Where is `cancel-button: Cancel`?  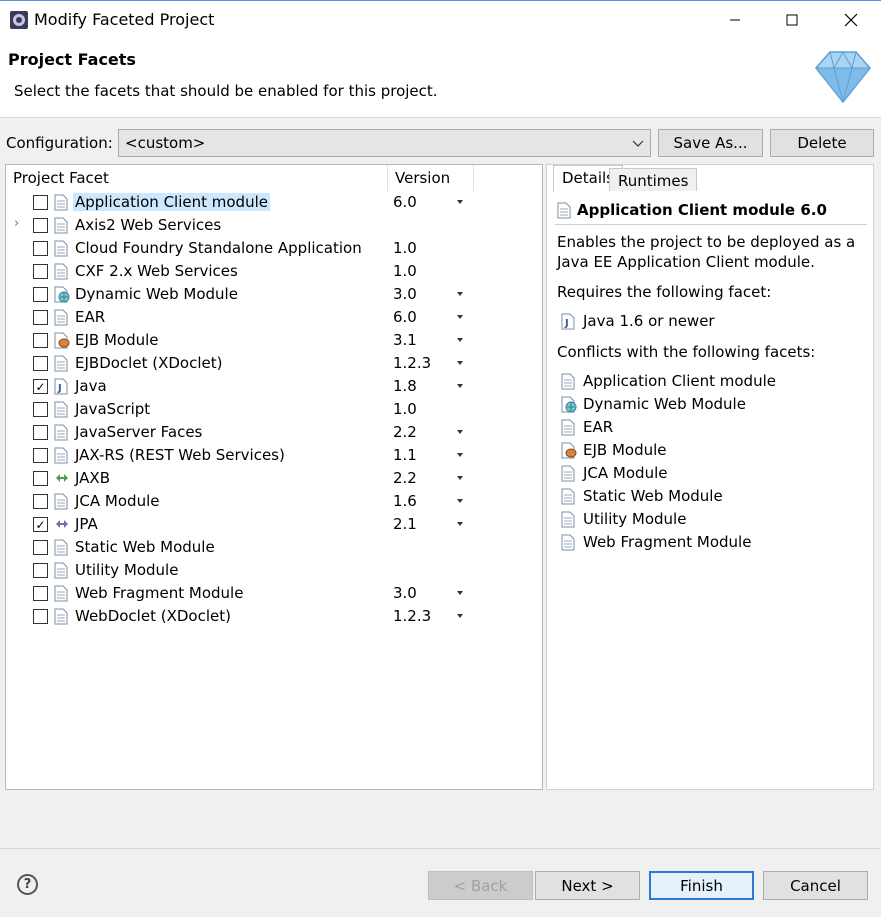 cancel-button: Cancel is located at coordinates (815, 885).